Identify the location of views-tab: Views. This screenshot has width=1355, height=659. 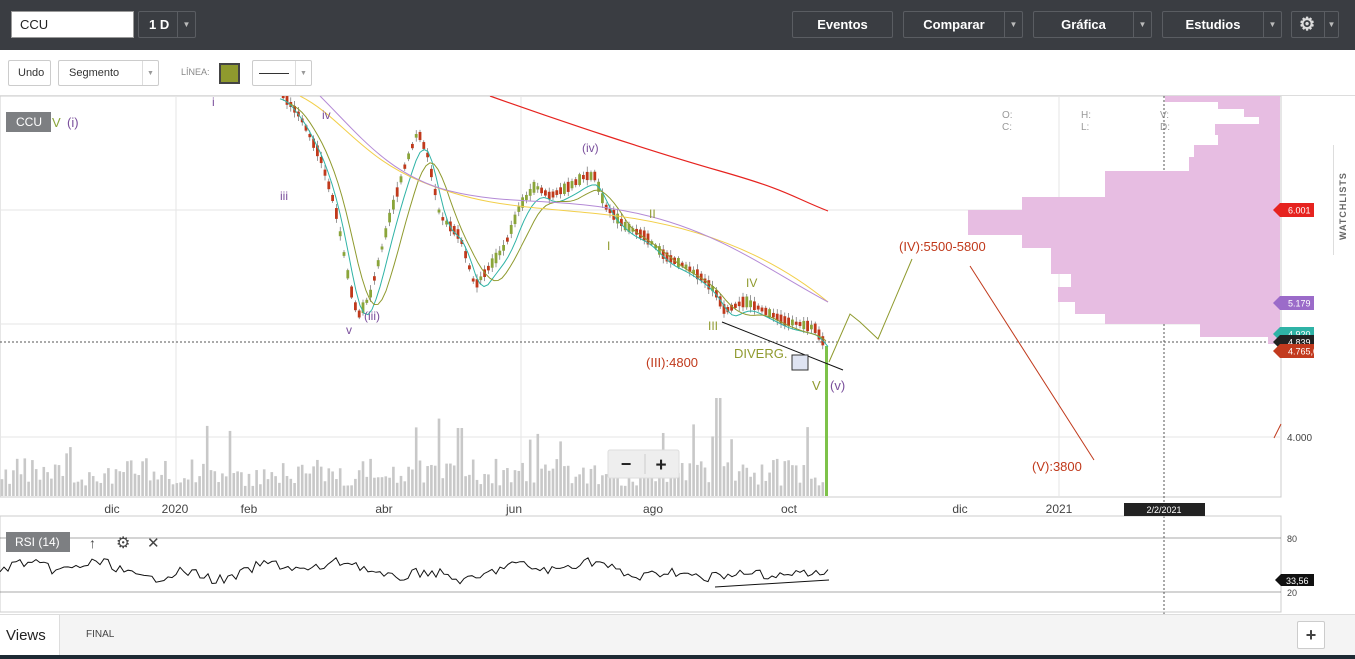
(30, 635).